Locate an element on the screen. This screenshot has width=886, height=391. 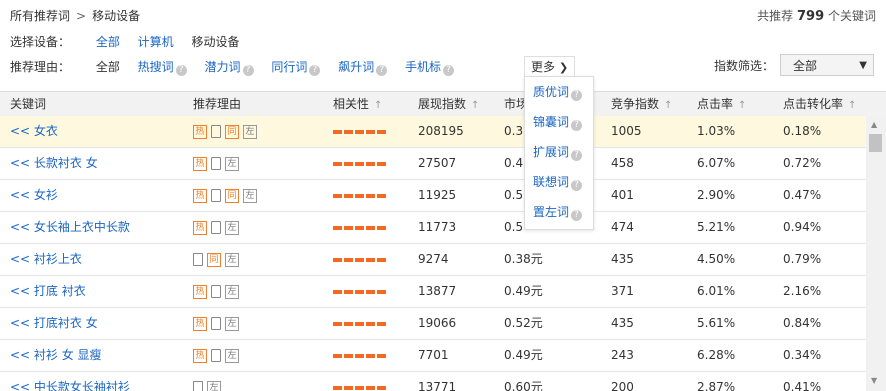
column-views: 展现指数 ↑ is located at coordinates (448, 104).